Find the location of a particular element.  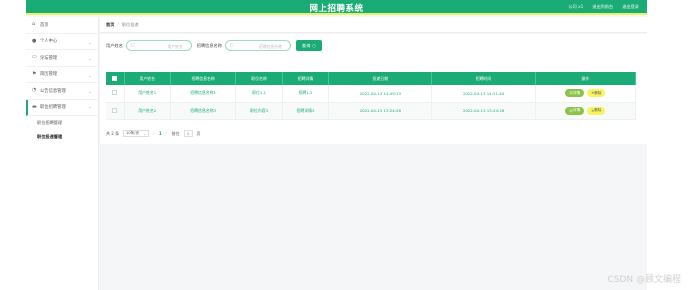

prev-page-icon: ‹ is located at coordinates (154, 133).